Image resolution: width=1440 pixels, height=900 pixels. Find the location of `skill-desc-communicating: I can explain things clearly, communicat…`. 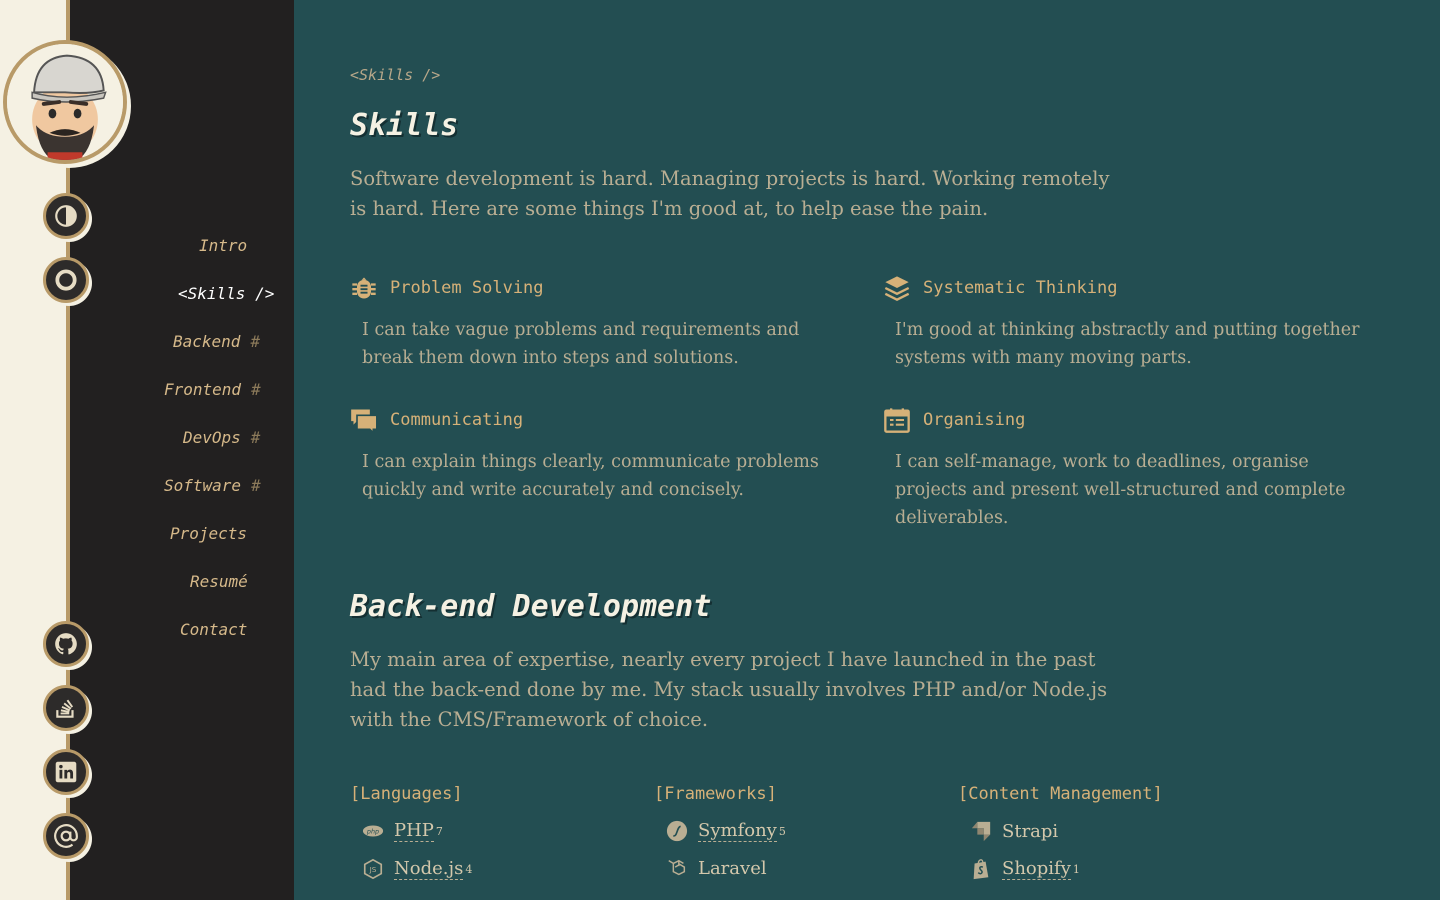

skill-desc-communicating: I can explain things clearly, communicat… is located at coordinates (590, 476).